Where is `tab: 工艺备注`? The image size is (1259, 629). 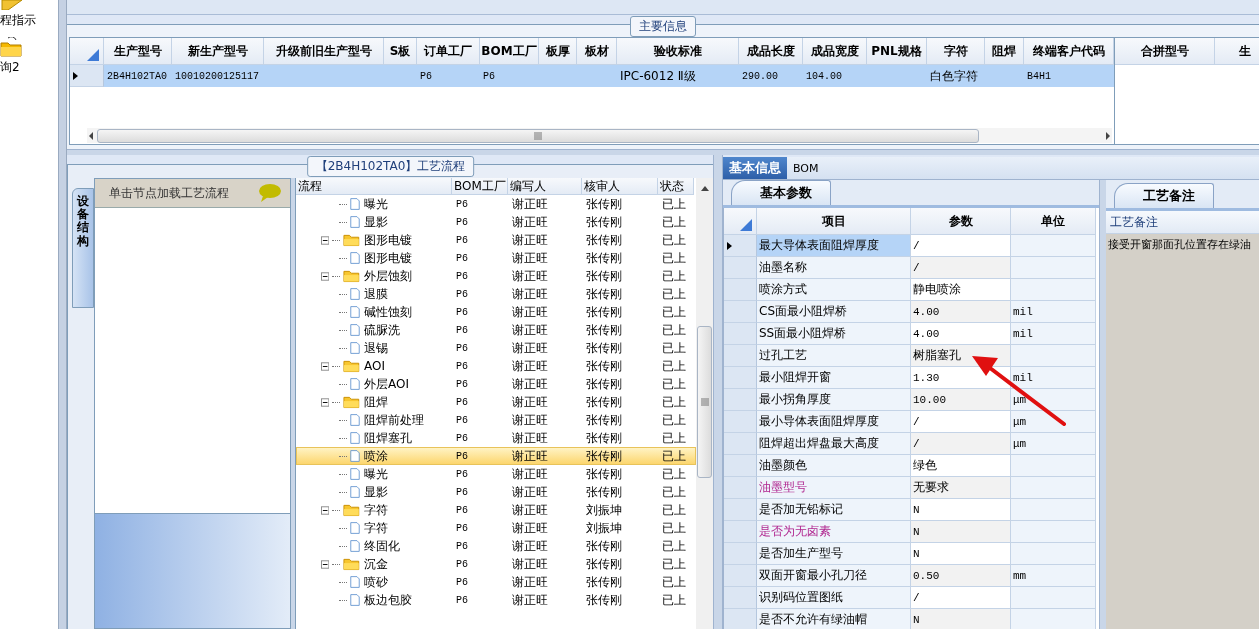
tab: 工艺备注 is located at coordinates (1164, 195).